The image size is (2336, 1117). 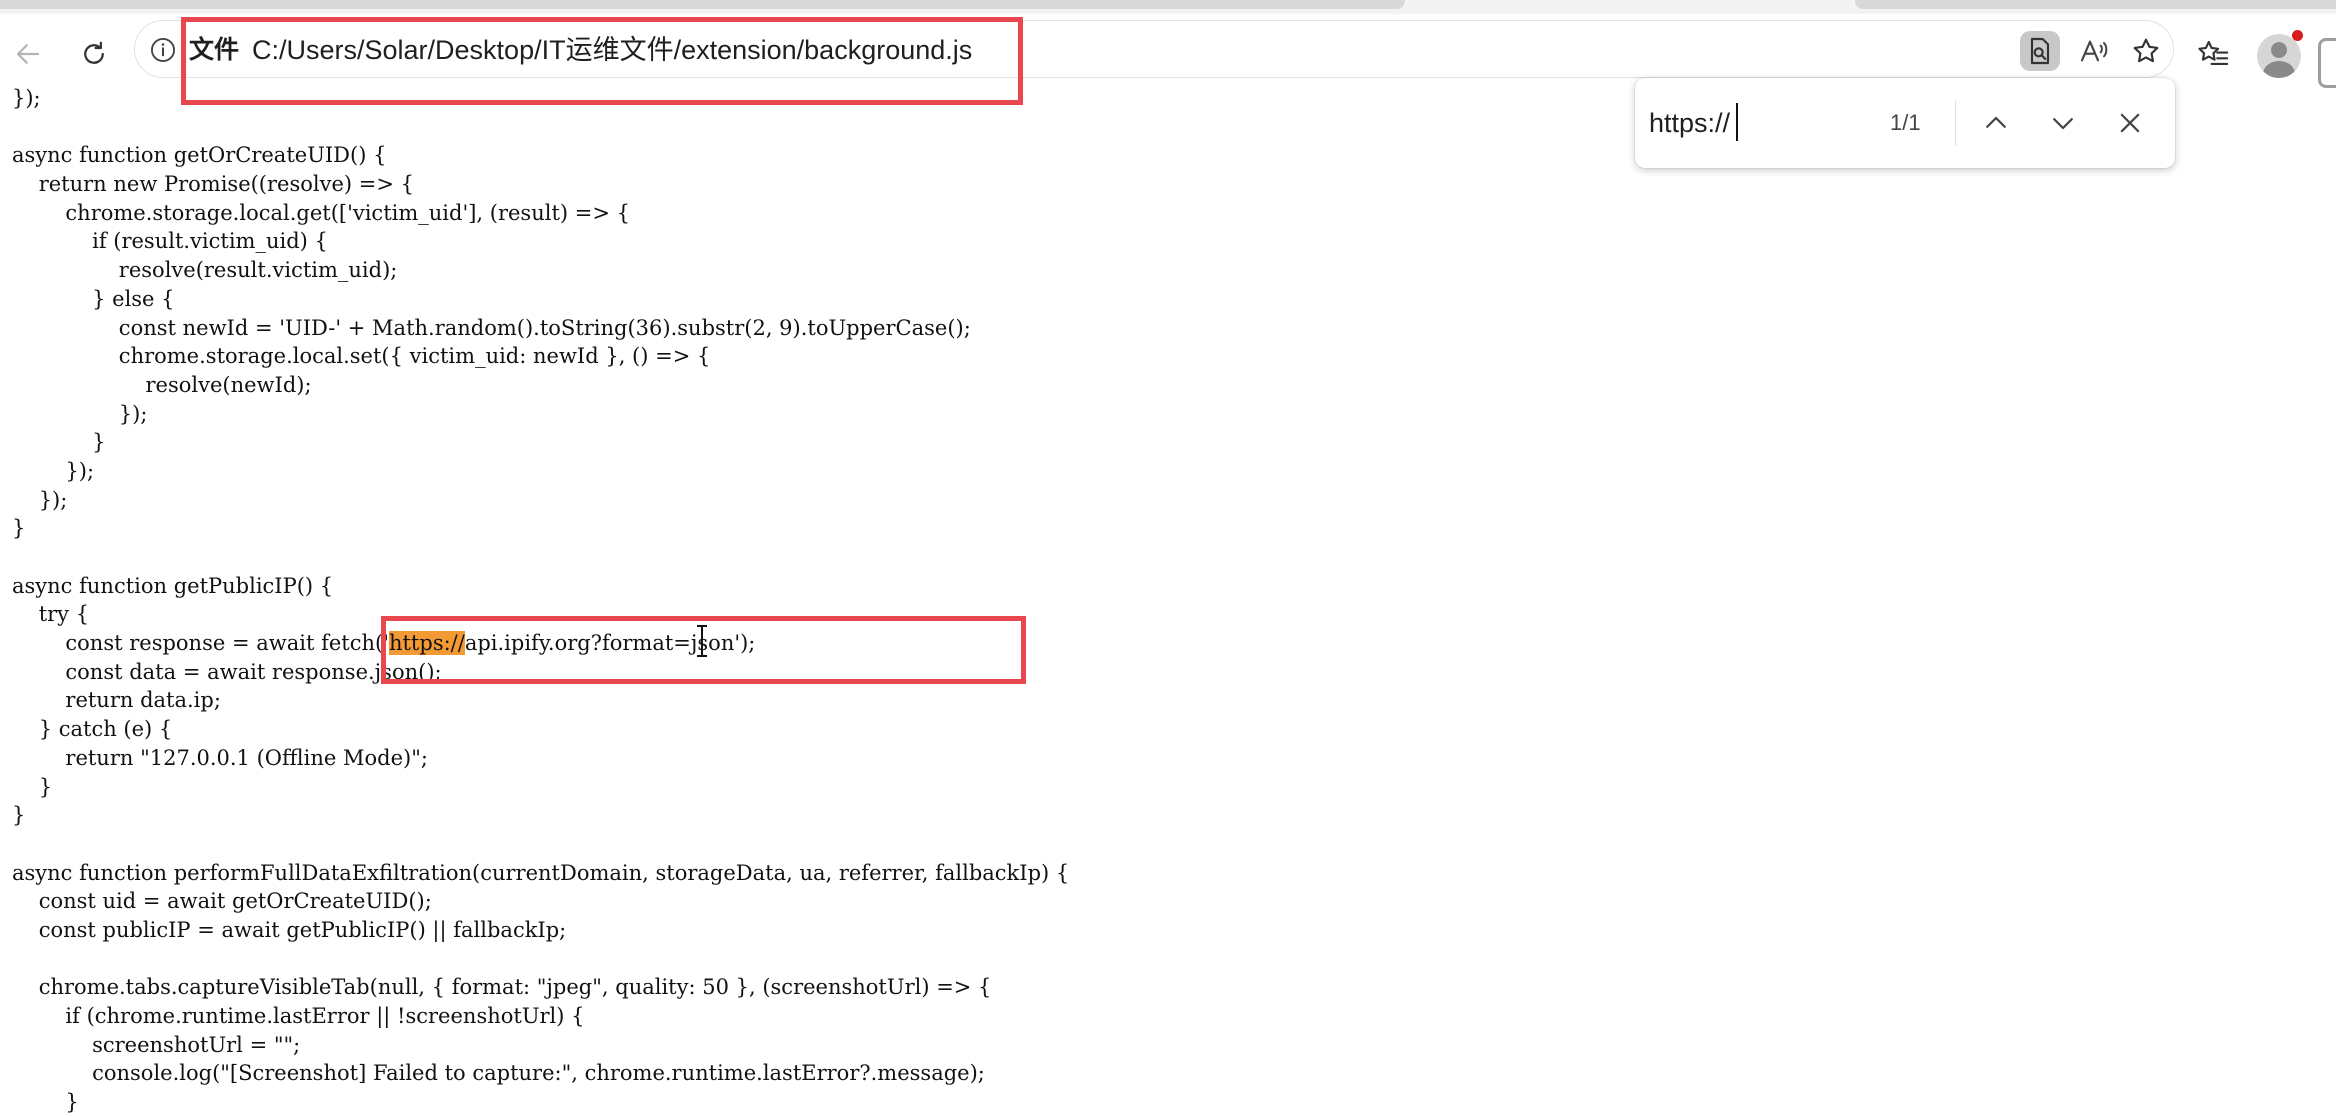 I want to click on code-line: async function getOrCreateUID() {, so click(x=199, y=155).